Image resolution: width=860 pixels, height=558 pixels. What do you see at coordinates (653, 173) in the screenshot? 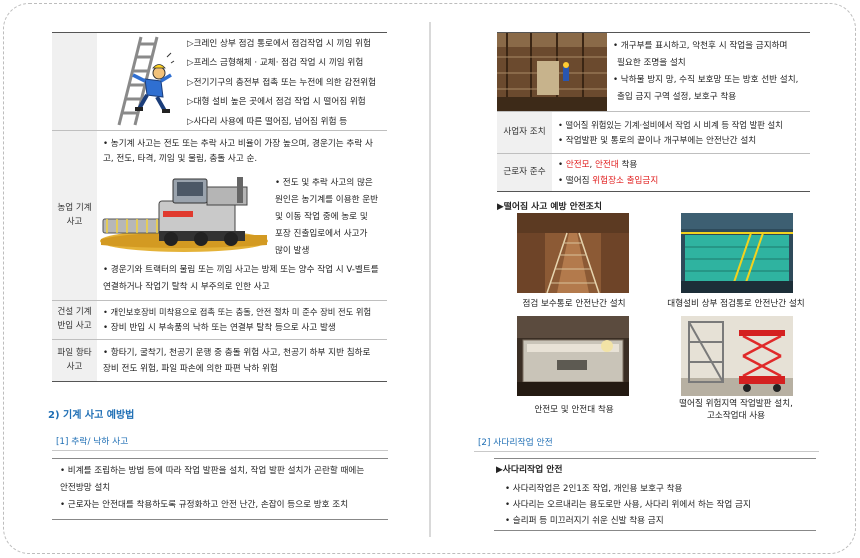
I see `table-row: 근로자 준수 • 안전모, 안전대 착용 • 떨어짐 위험장소 출입금지` at bounding box center [653, 173].